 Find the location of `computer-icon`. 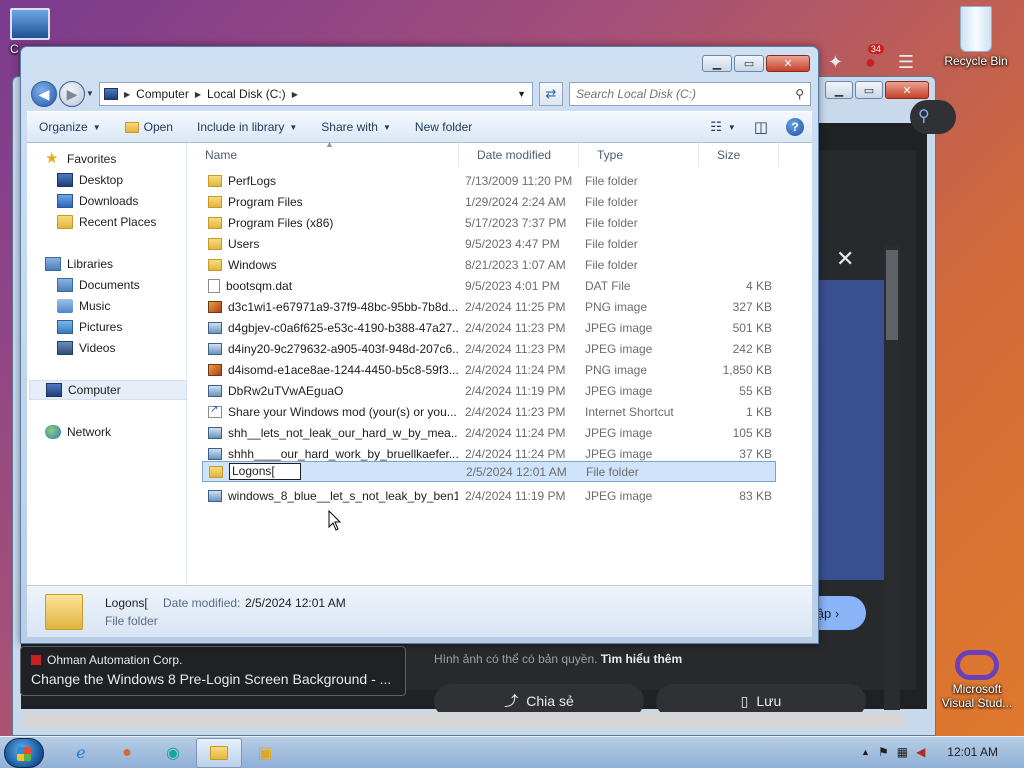

computer-icon is located at coordinates (111, 94).